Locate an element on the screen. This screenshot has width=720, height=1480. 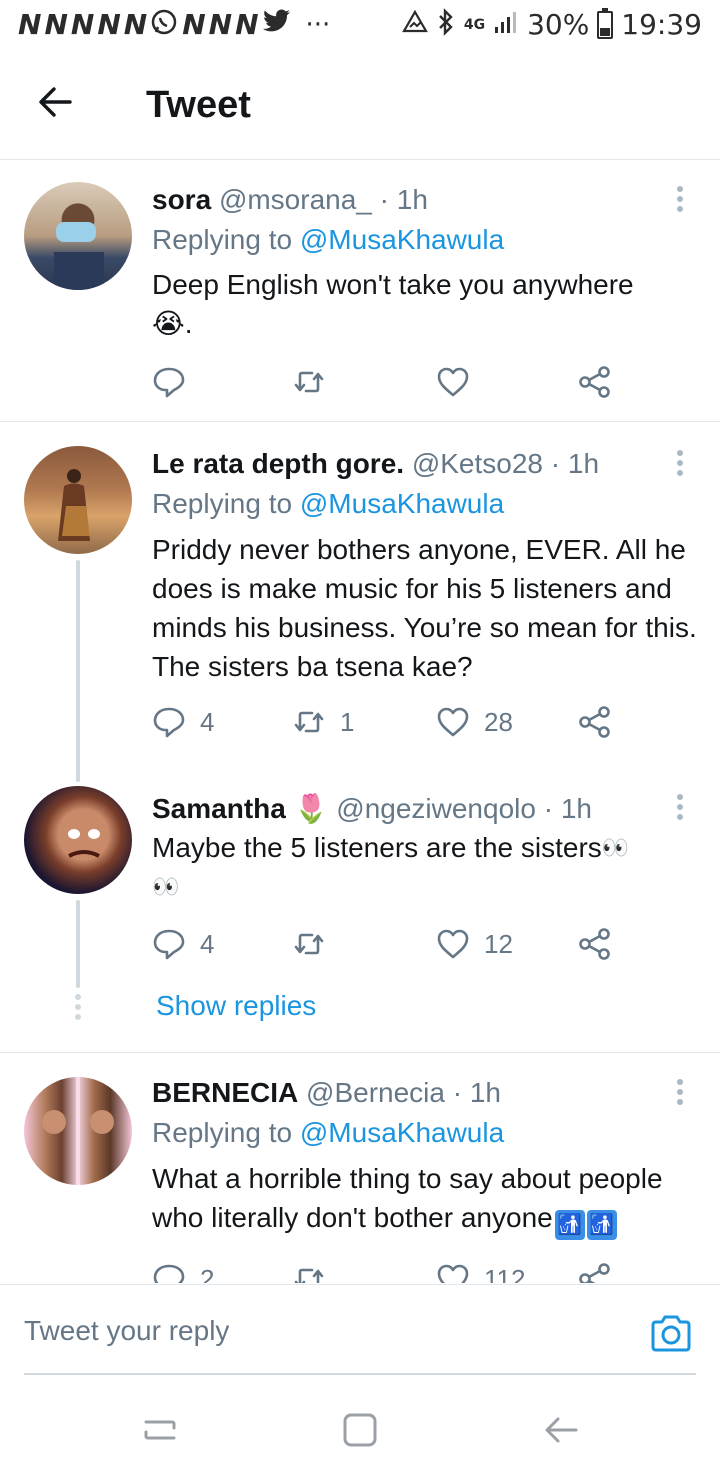
username: @Ketso28 is located at coordinates (477, 463).